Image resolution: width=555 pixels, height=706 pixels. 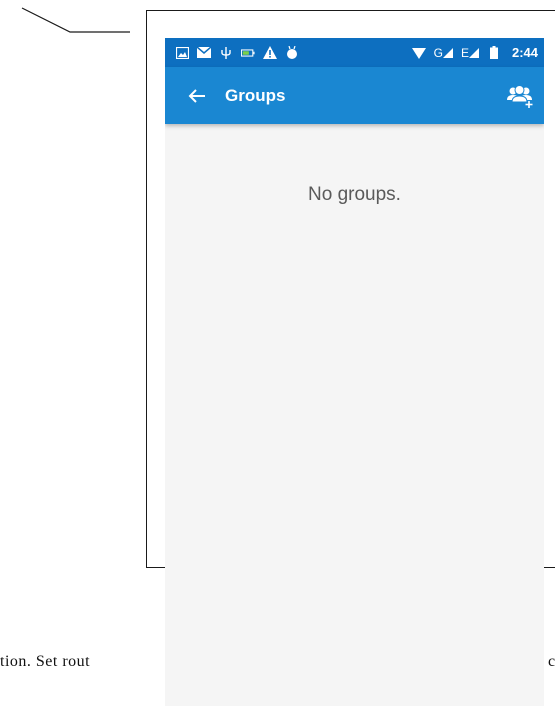 What do you see at coordinates (75, 20) in the screenshot?
I see `doc-callout-line` at bounding box center [75, 20].